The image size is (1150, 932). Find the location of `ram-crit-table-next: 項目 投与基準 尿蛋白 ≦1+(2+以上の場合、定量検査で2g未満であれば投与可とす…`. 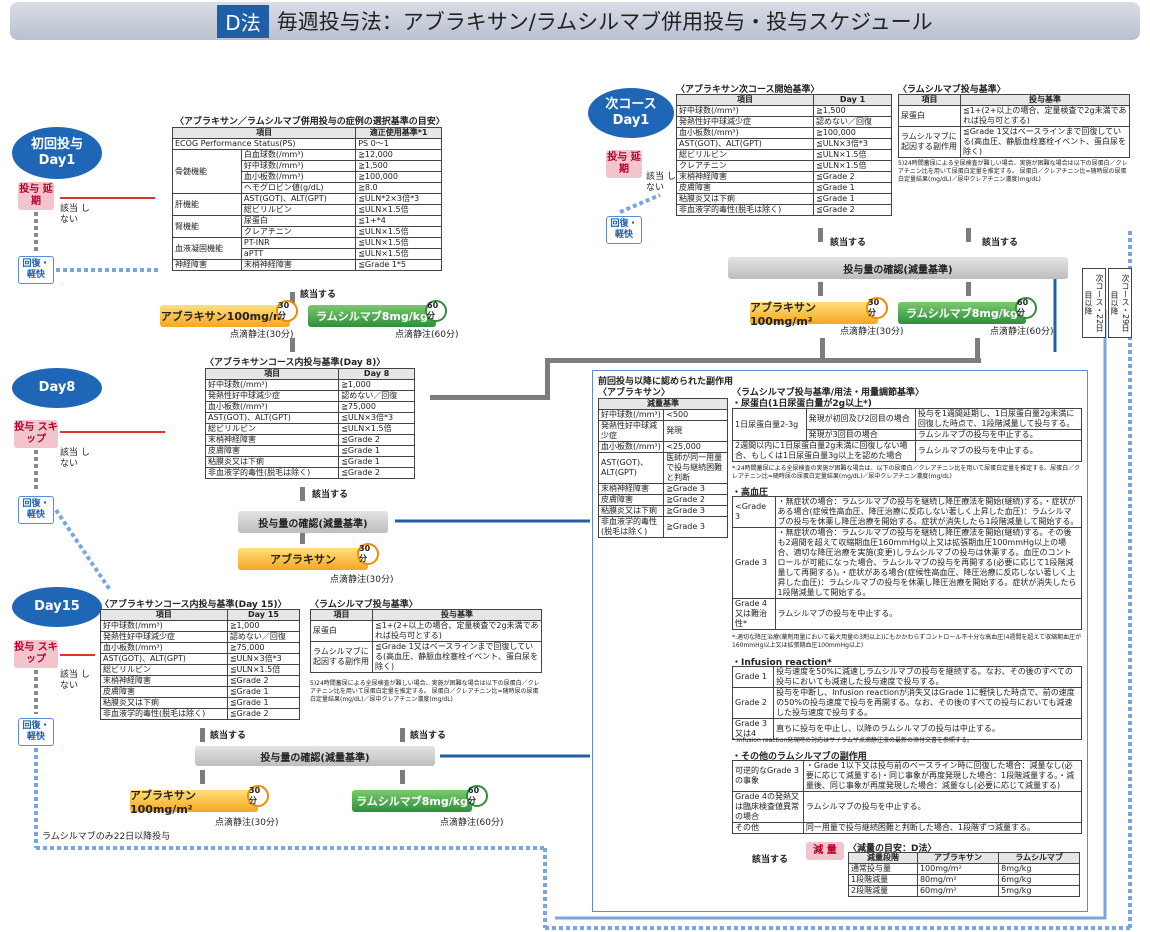

ram-crit-table-next: 項目 投与基準 尿蛋白 ≦1+(2+以上の場合、定量検査で2g未満であれば投与可とす… is located at coordinates (1014, 126).